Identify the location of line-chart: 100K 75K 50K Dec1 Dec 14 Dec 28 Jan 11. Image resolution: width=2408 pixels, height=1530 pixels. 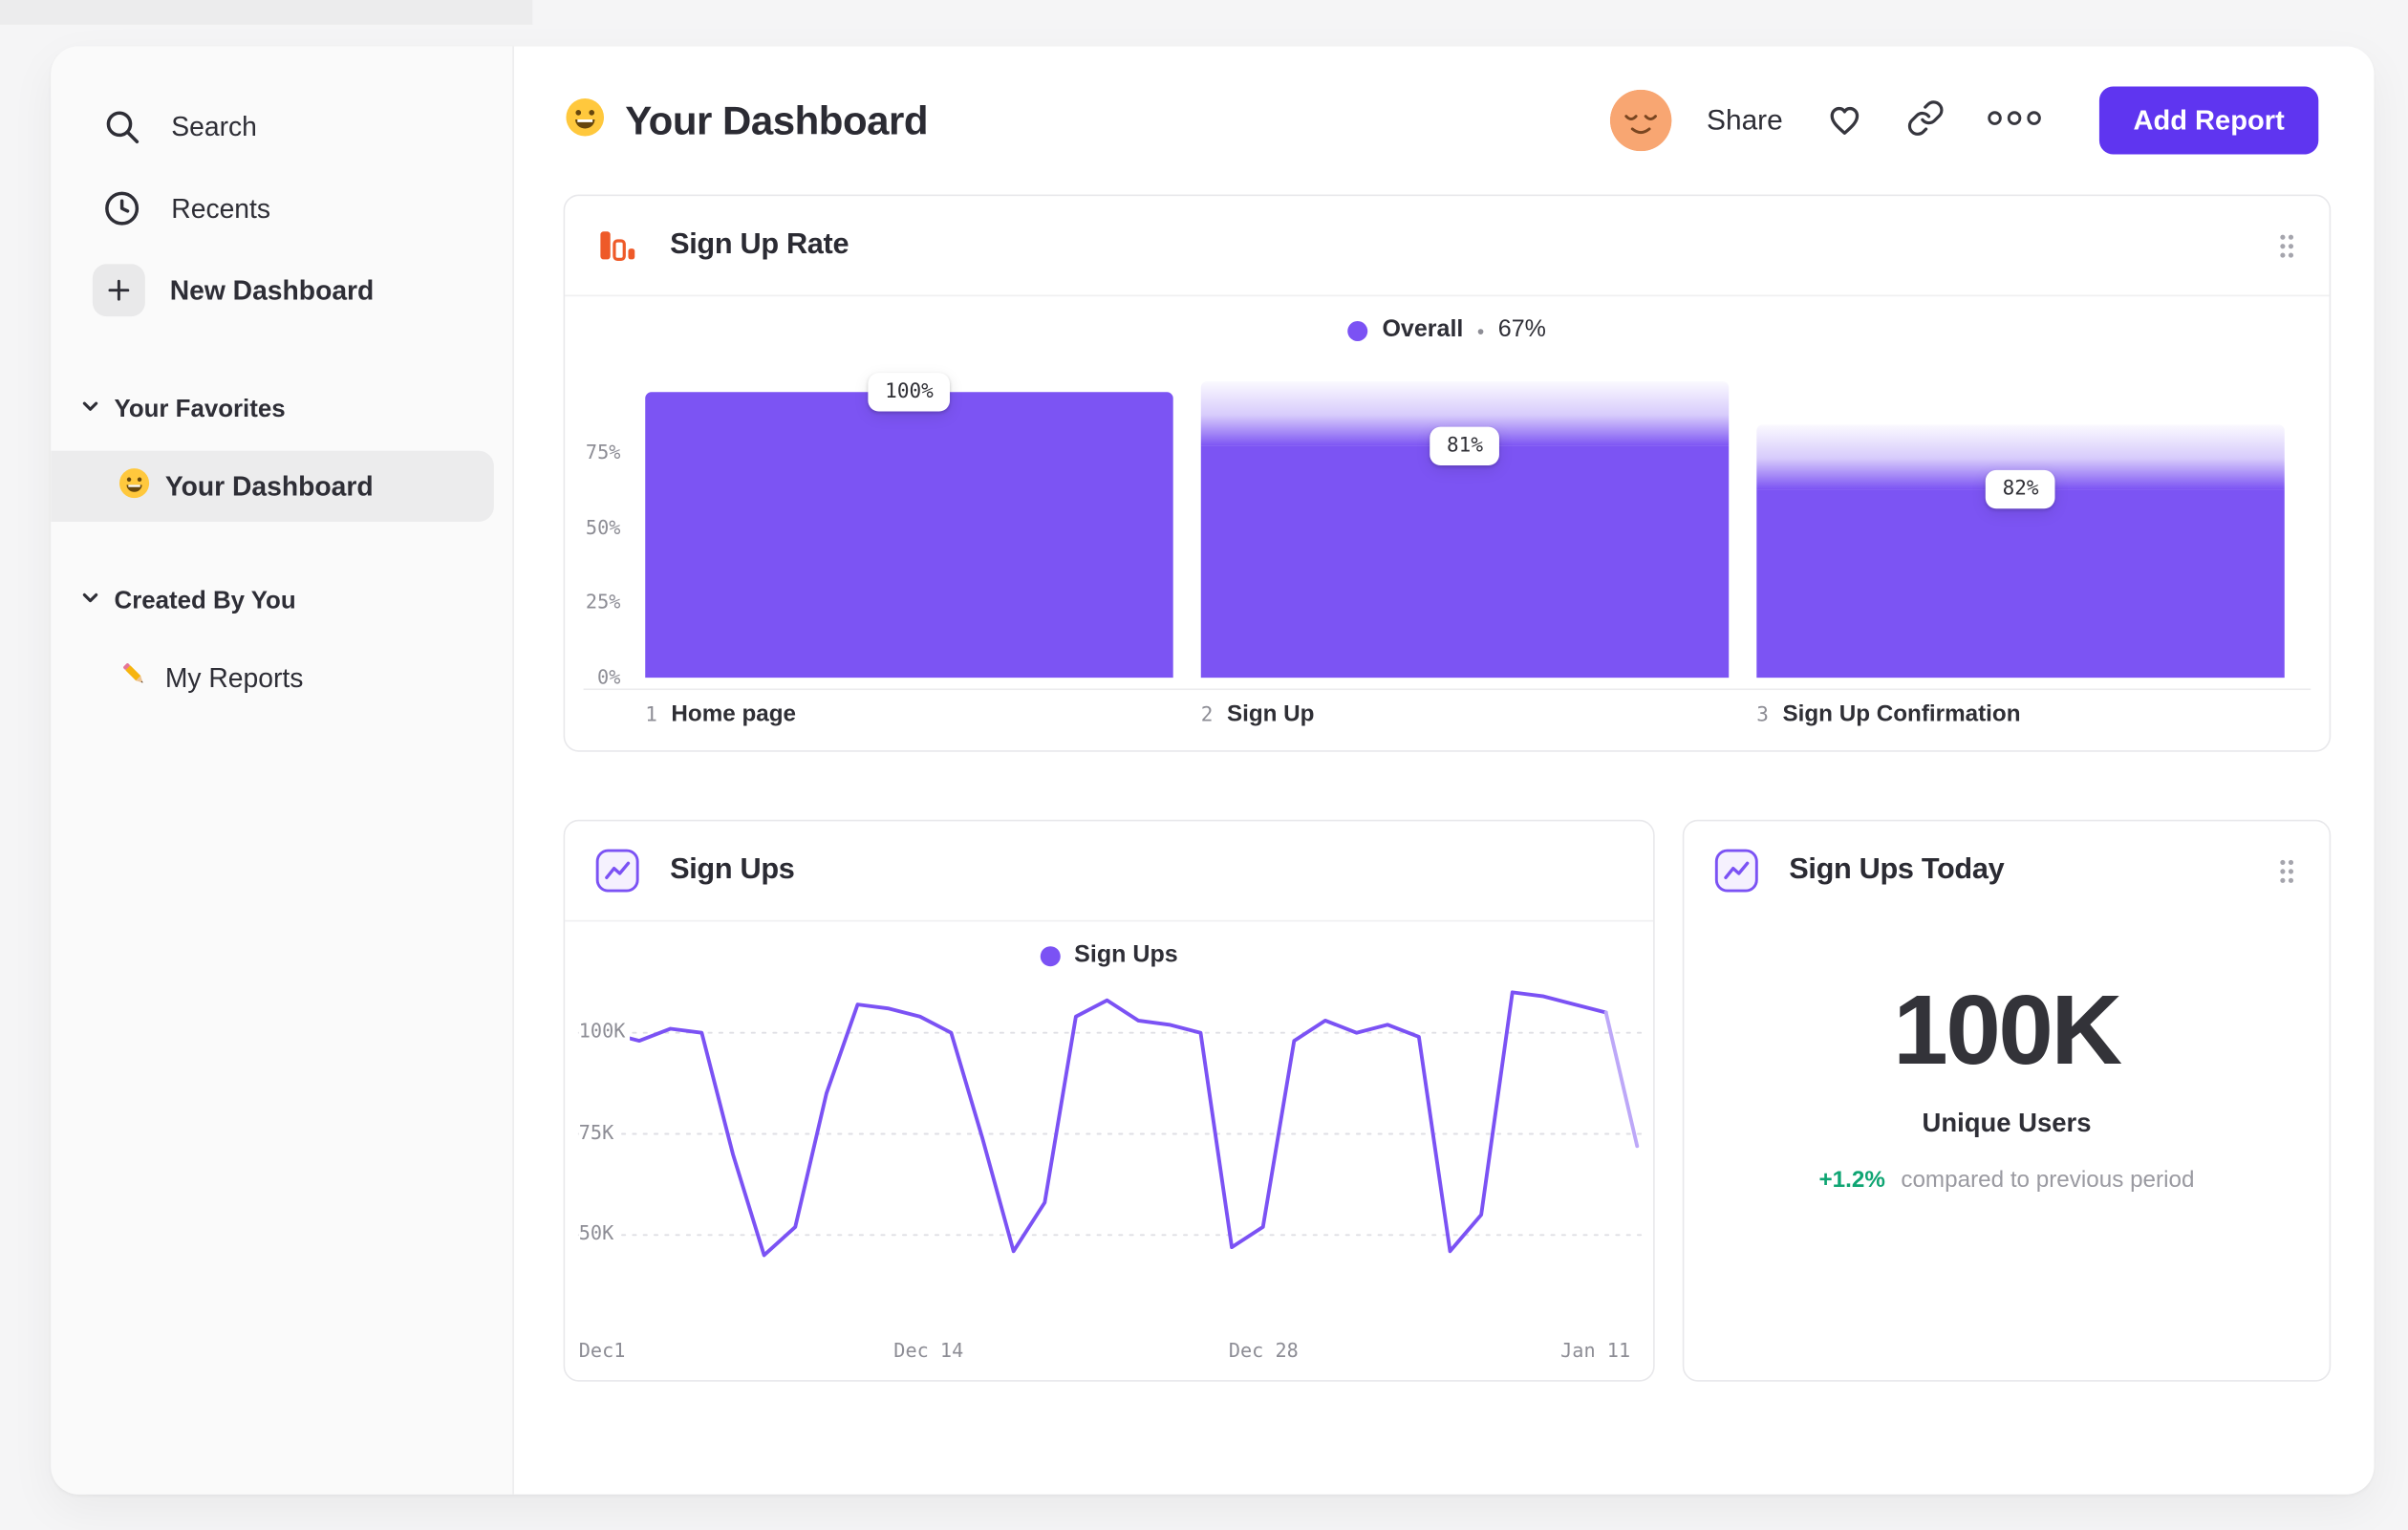
(1109, 1187).